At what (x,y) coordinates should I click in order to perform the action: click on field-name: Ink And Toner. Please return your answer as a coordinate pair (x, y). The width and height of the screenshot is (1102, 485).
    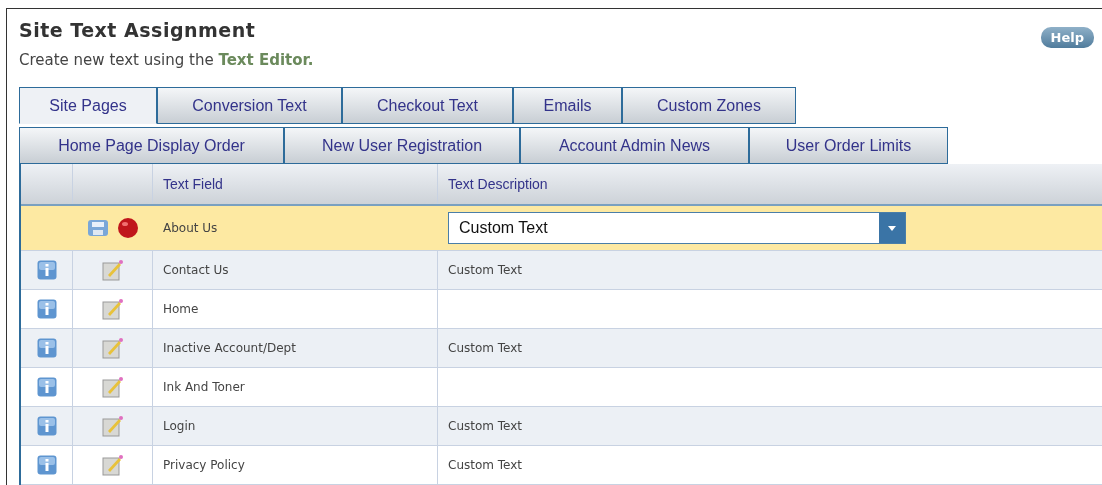
    Looking at the image, I should click on (204, 387).